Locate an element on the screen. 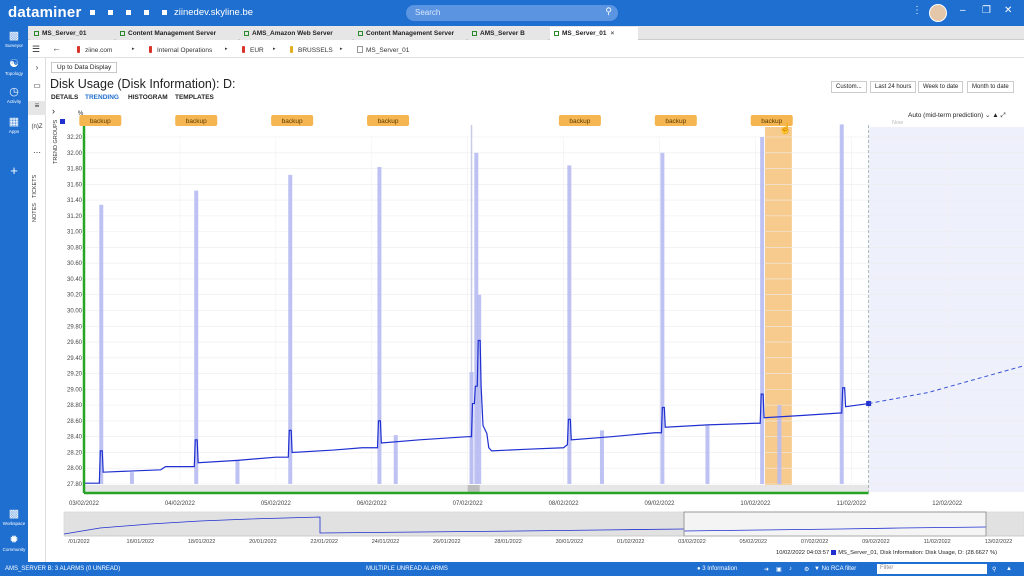 Image resolution: width=1024 pixels, height=576 pixels. lock-icon: ▣ is located at coordinates (779, 569).